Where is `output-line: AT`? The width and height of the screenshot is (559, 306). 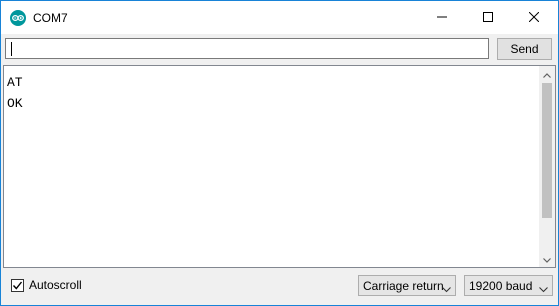 output-line: AT is located at coordinates (15, 82).